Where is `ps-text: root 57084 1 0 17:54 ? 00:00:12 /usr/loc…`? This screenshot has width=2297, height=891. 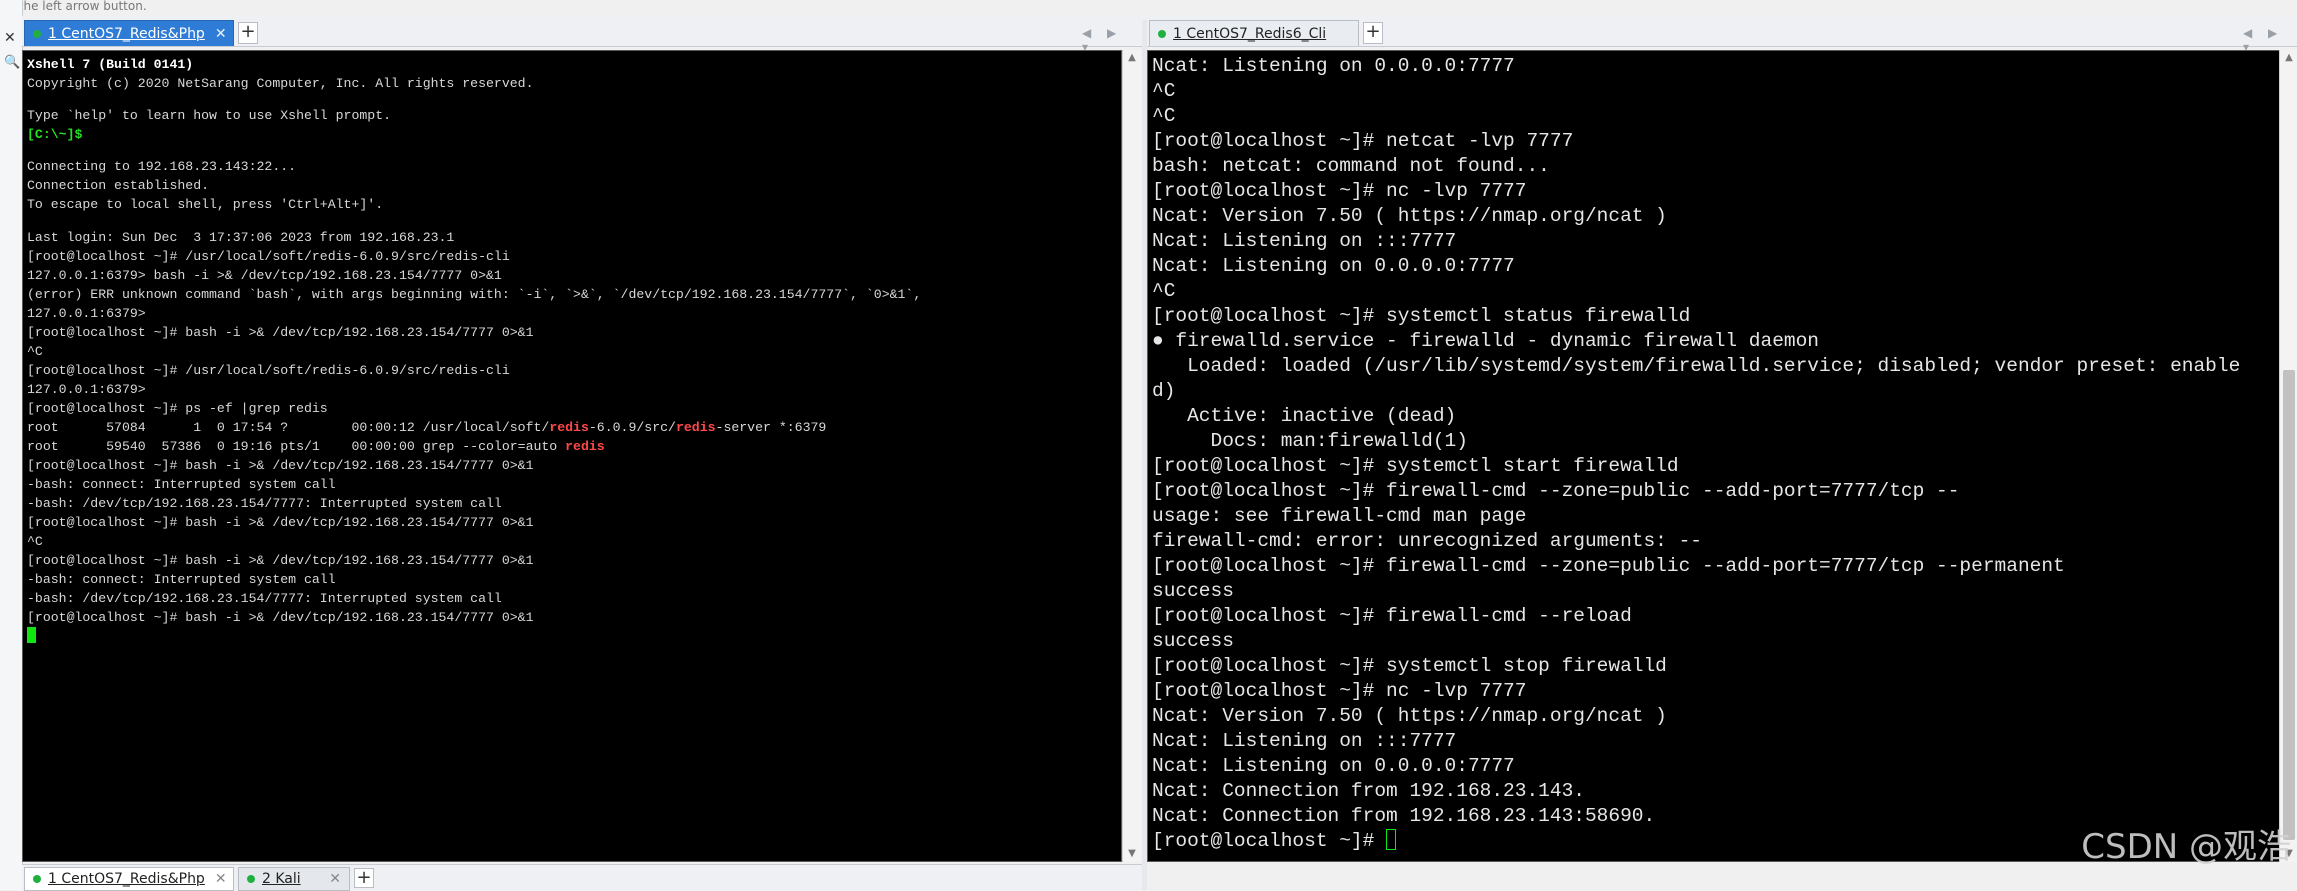
ps-text: root 57084 1 0 17:54 ? 00:00:12 /usr/loc… is located at coordinates (288, 427).